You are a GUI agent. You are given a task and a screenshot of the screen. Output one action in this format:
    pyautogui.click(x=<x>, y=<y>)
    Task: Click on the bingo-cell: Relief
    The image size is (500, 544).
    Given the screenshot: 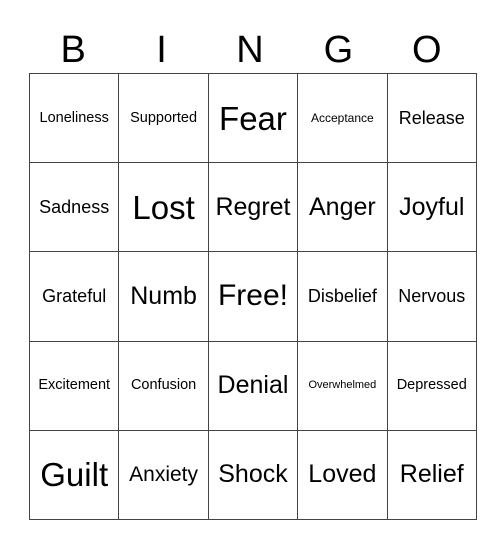 What is the action you would take?
    pyautogui.click(x=431, y=474)
    